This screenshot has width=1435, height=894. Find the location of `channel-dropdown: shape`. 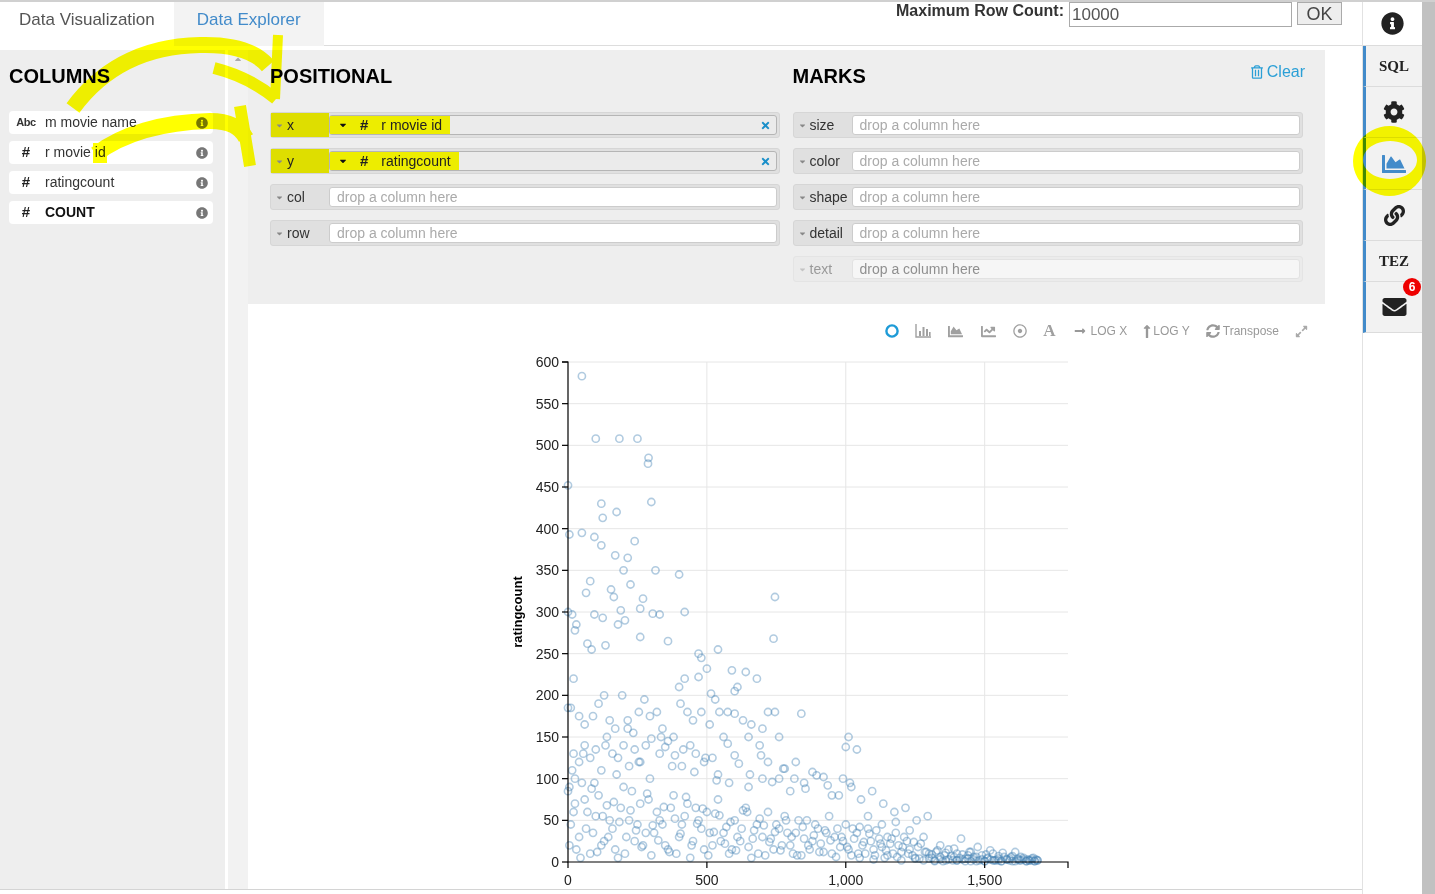

channel-dropdown: shape is located at coordinates (822, 197).